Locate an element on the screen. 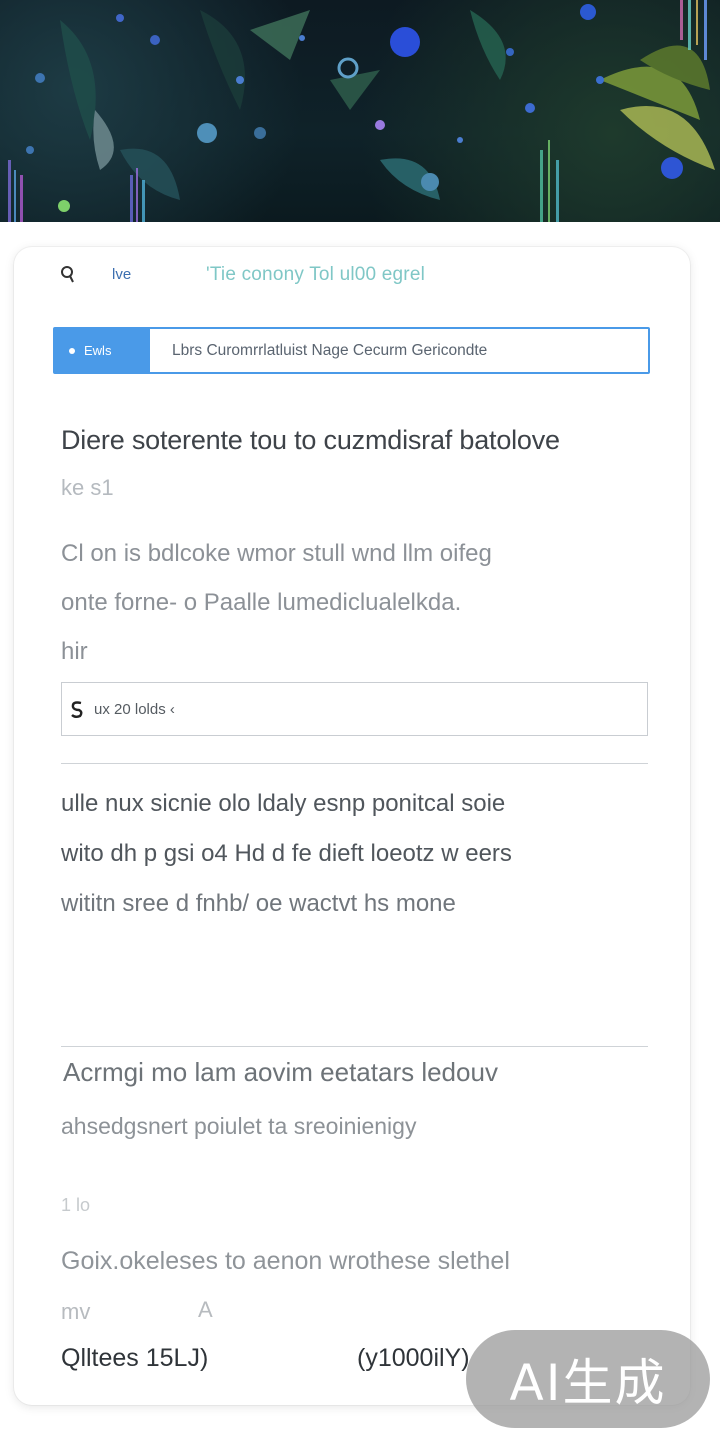 The image size is (720, 1440). text-fragment: A is located at coordinates (205, 1309).